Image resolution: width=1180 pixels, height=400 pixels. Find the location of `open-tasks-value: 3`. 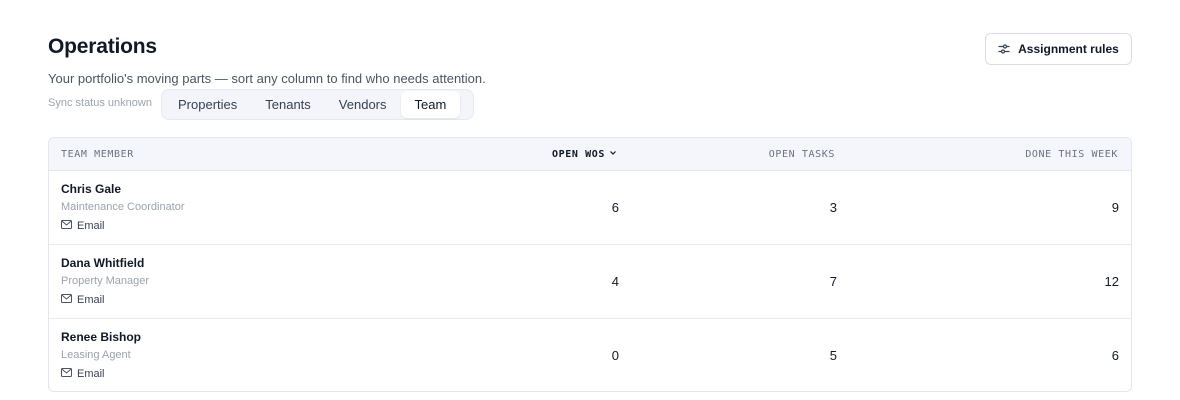

open-tasks-value: 3 is located at coordinates (833, 207).